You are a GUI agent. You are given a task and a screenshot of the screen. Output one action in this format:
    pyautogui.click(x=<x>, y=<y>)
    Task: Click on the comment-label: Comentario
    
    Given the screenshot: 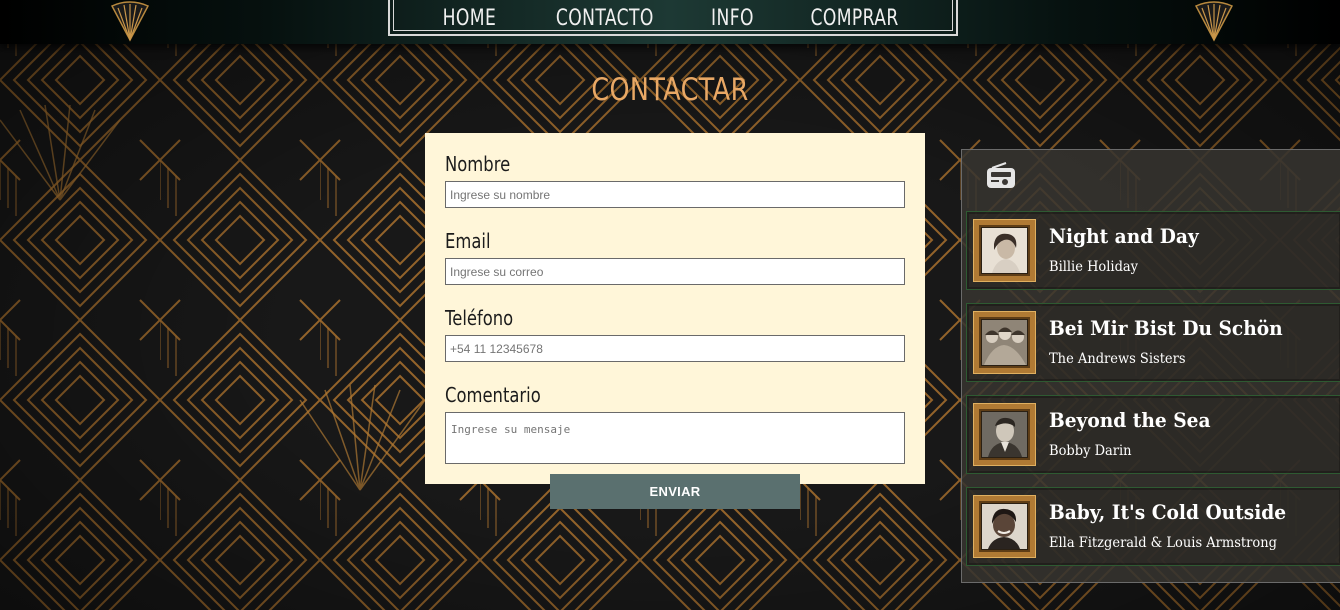 What is the action you would take?
    pyautogui.click(x=493, y=395)
    